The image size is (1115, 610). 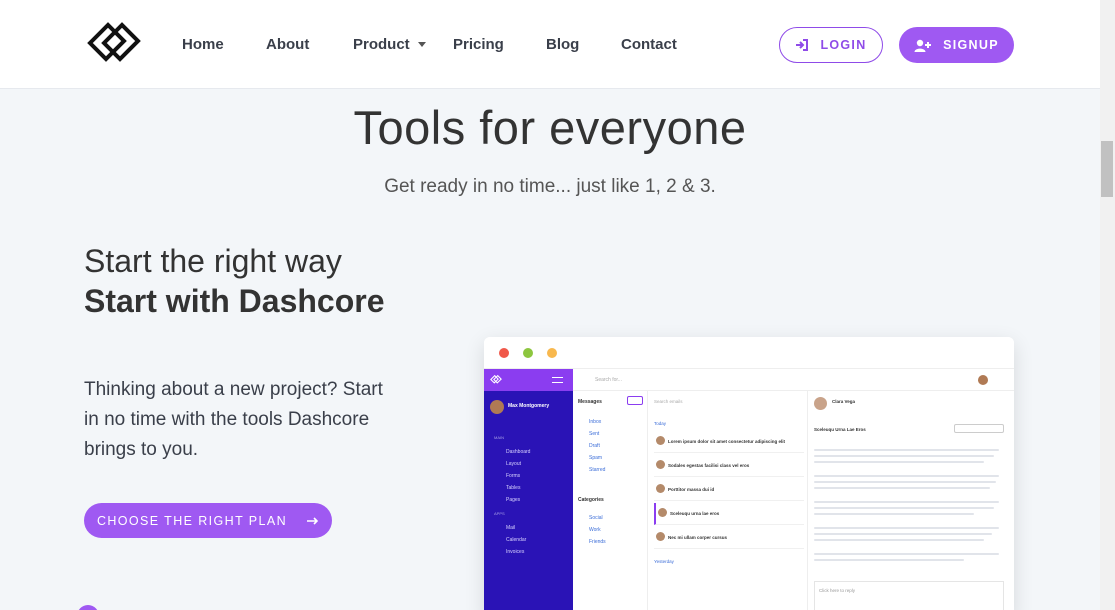 I want to click on reply-actions, so click(x=979, y=428).